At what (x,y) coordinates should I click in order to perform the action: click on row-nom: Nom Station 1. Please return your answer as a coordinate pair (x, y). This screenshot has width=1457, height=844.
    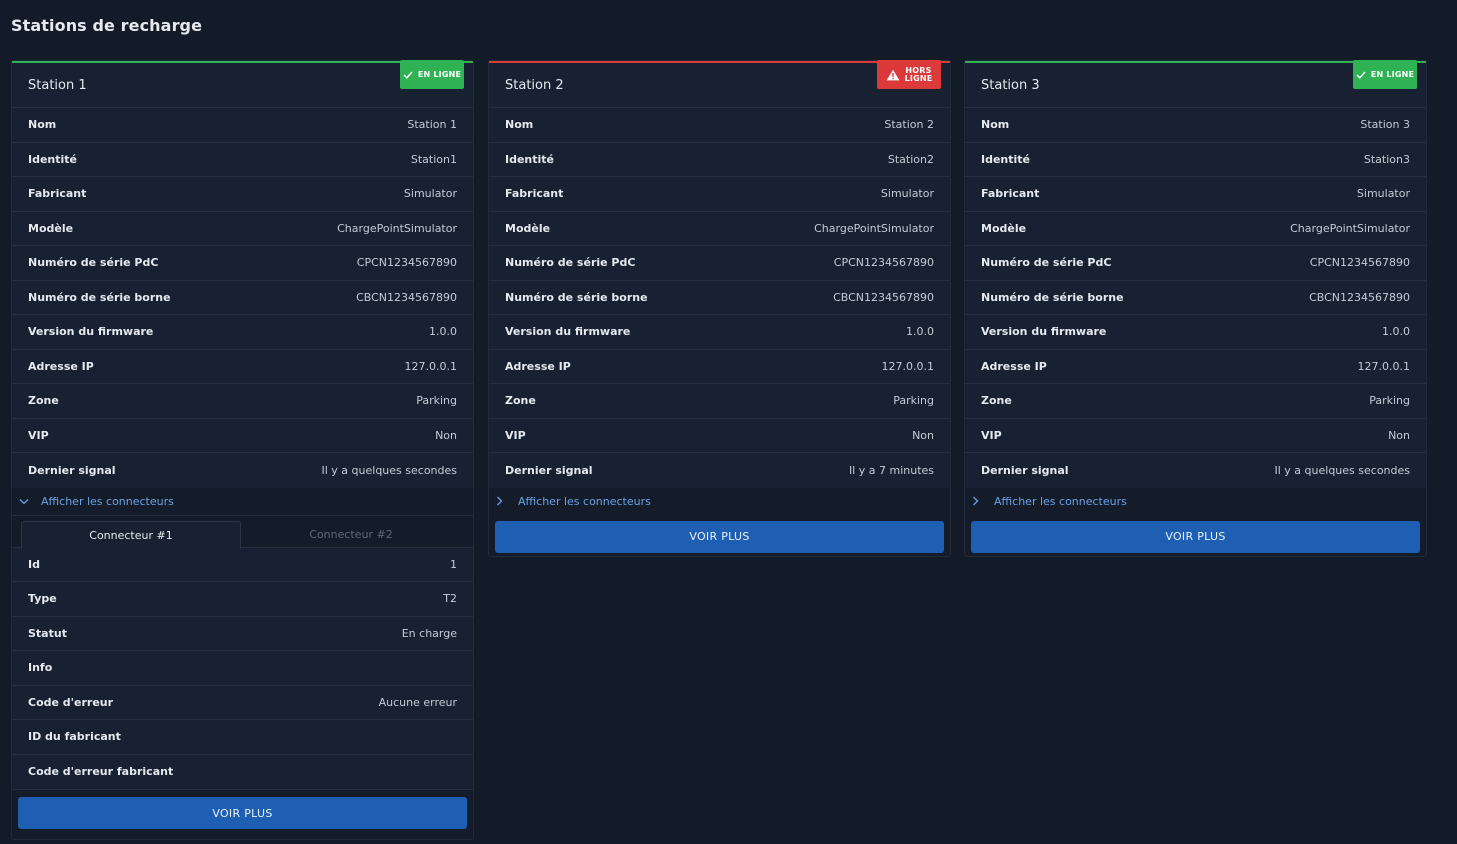
    Looking at the image, I should click on (242, 125).